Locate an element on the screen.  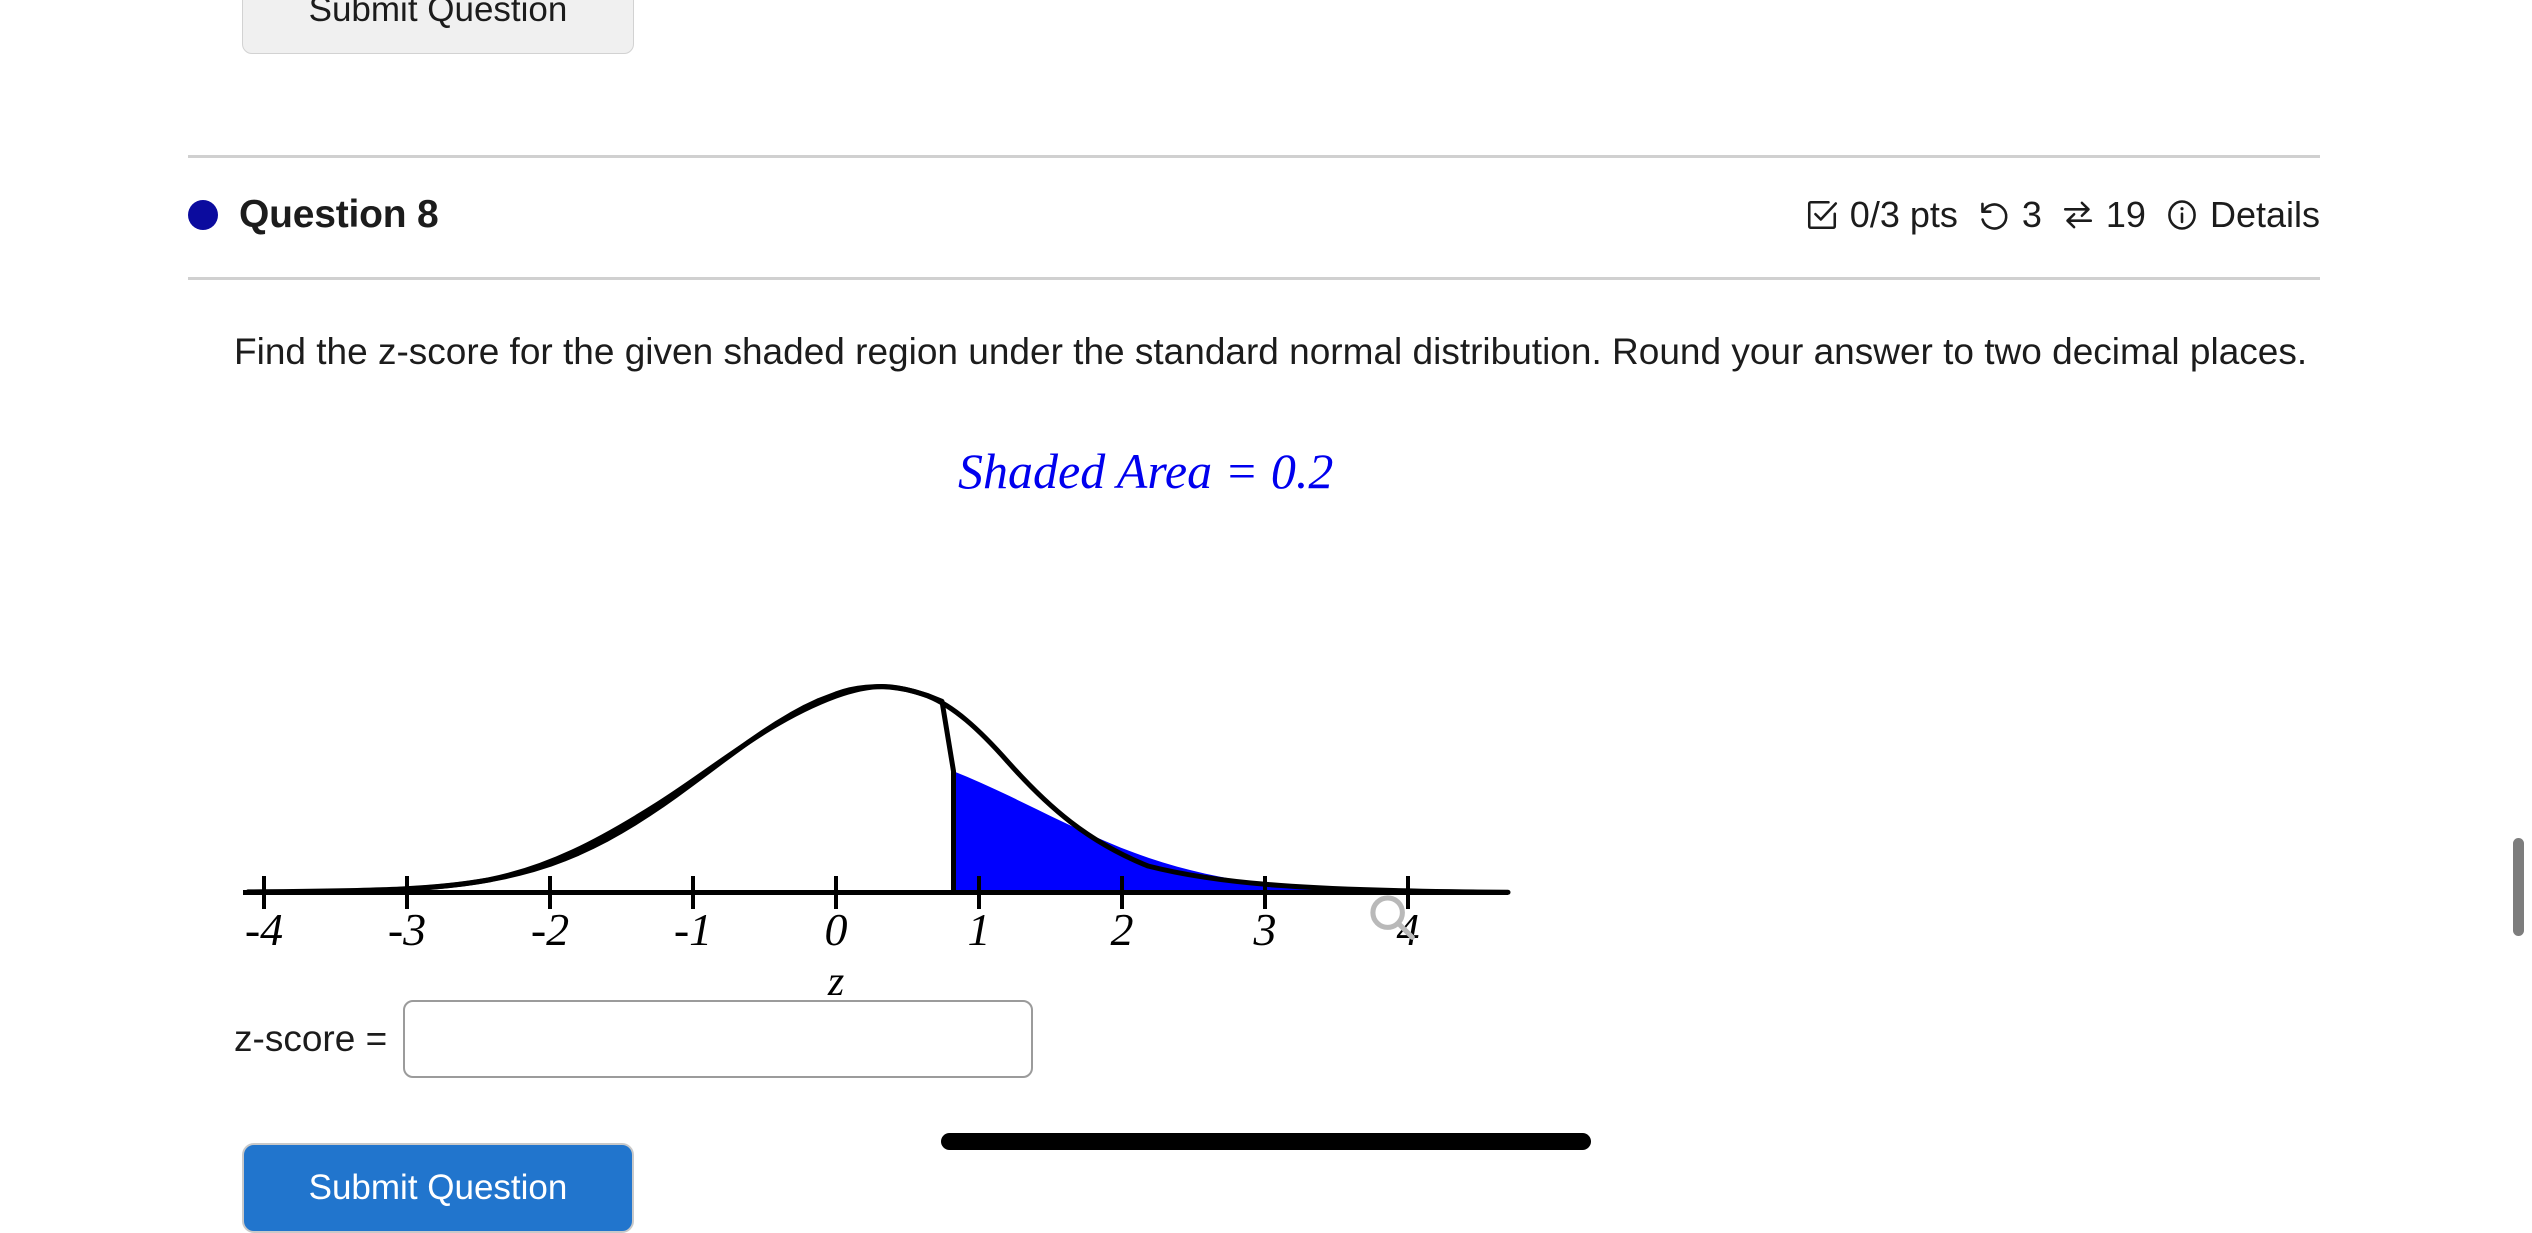
x-tick-labels: -4 -3 -2 -1 0 1 2 3 4 is located at coordinates (832, 929).